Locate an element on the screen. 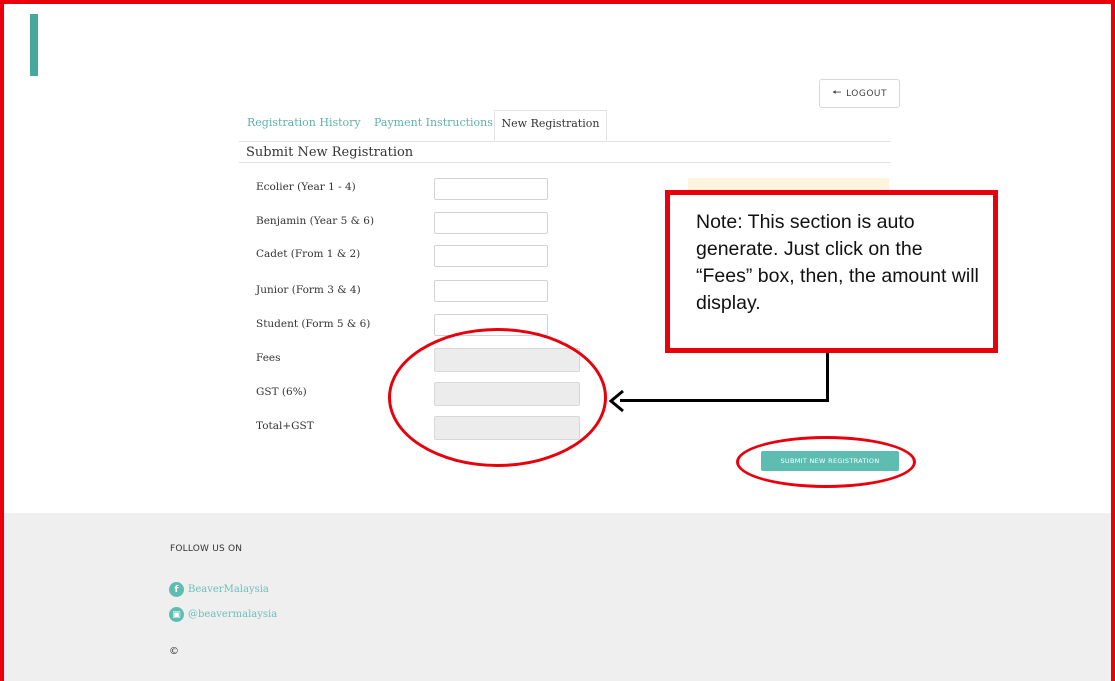  label-fees: Fees is located at coordinates (268, 358).